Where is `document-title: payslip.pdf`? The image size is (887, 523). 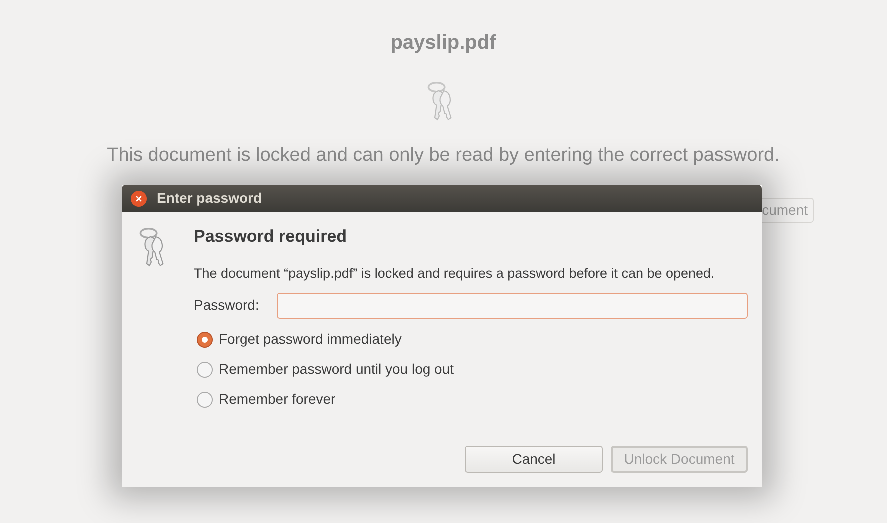 document-title: payslip.pdf is located at coordinates (443, 43).